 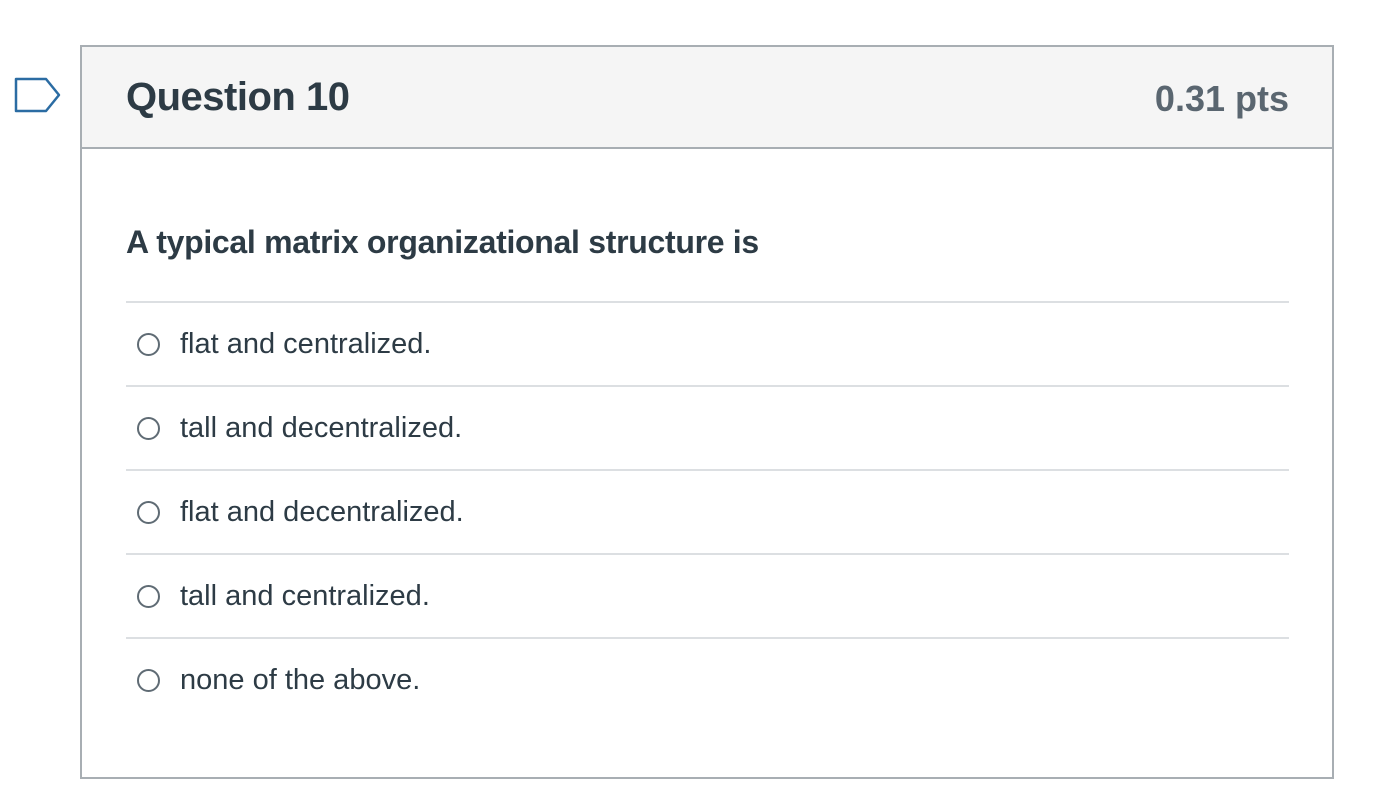 I want to click on answer-option: none of the above., so click(x=707, y=680).